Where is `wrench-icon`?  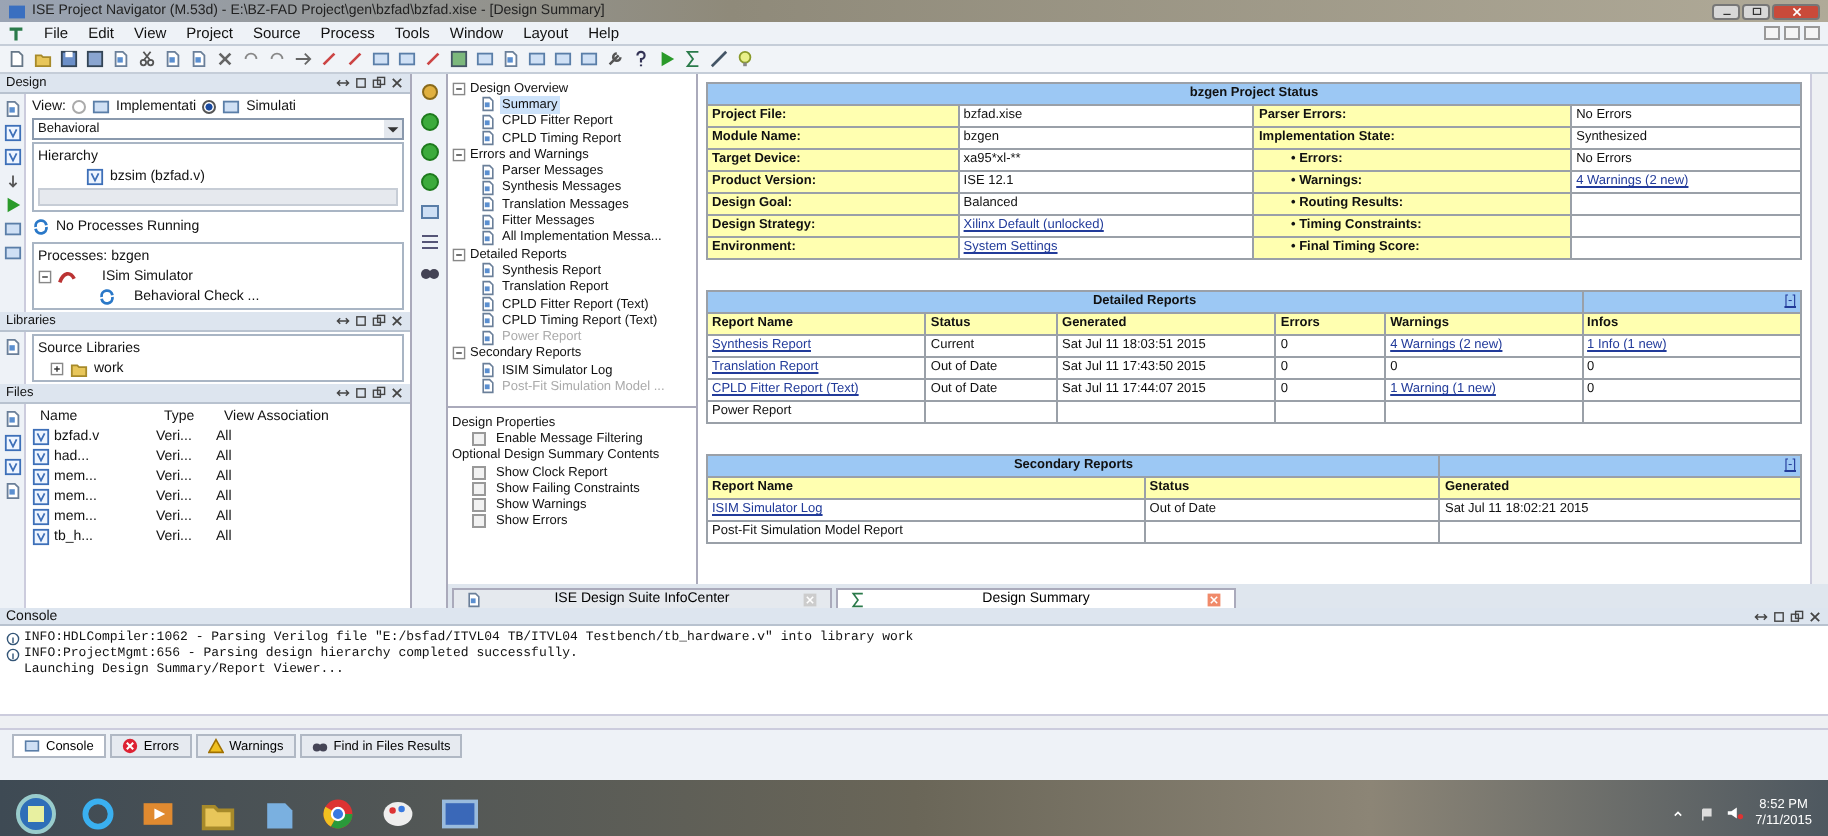 wrench-icon is located at coordinates (615, 59).